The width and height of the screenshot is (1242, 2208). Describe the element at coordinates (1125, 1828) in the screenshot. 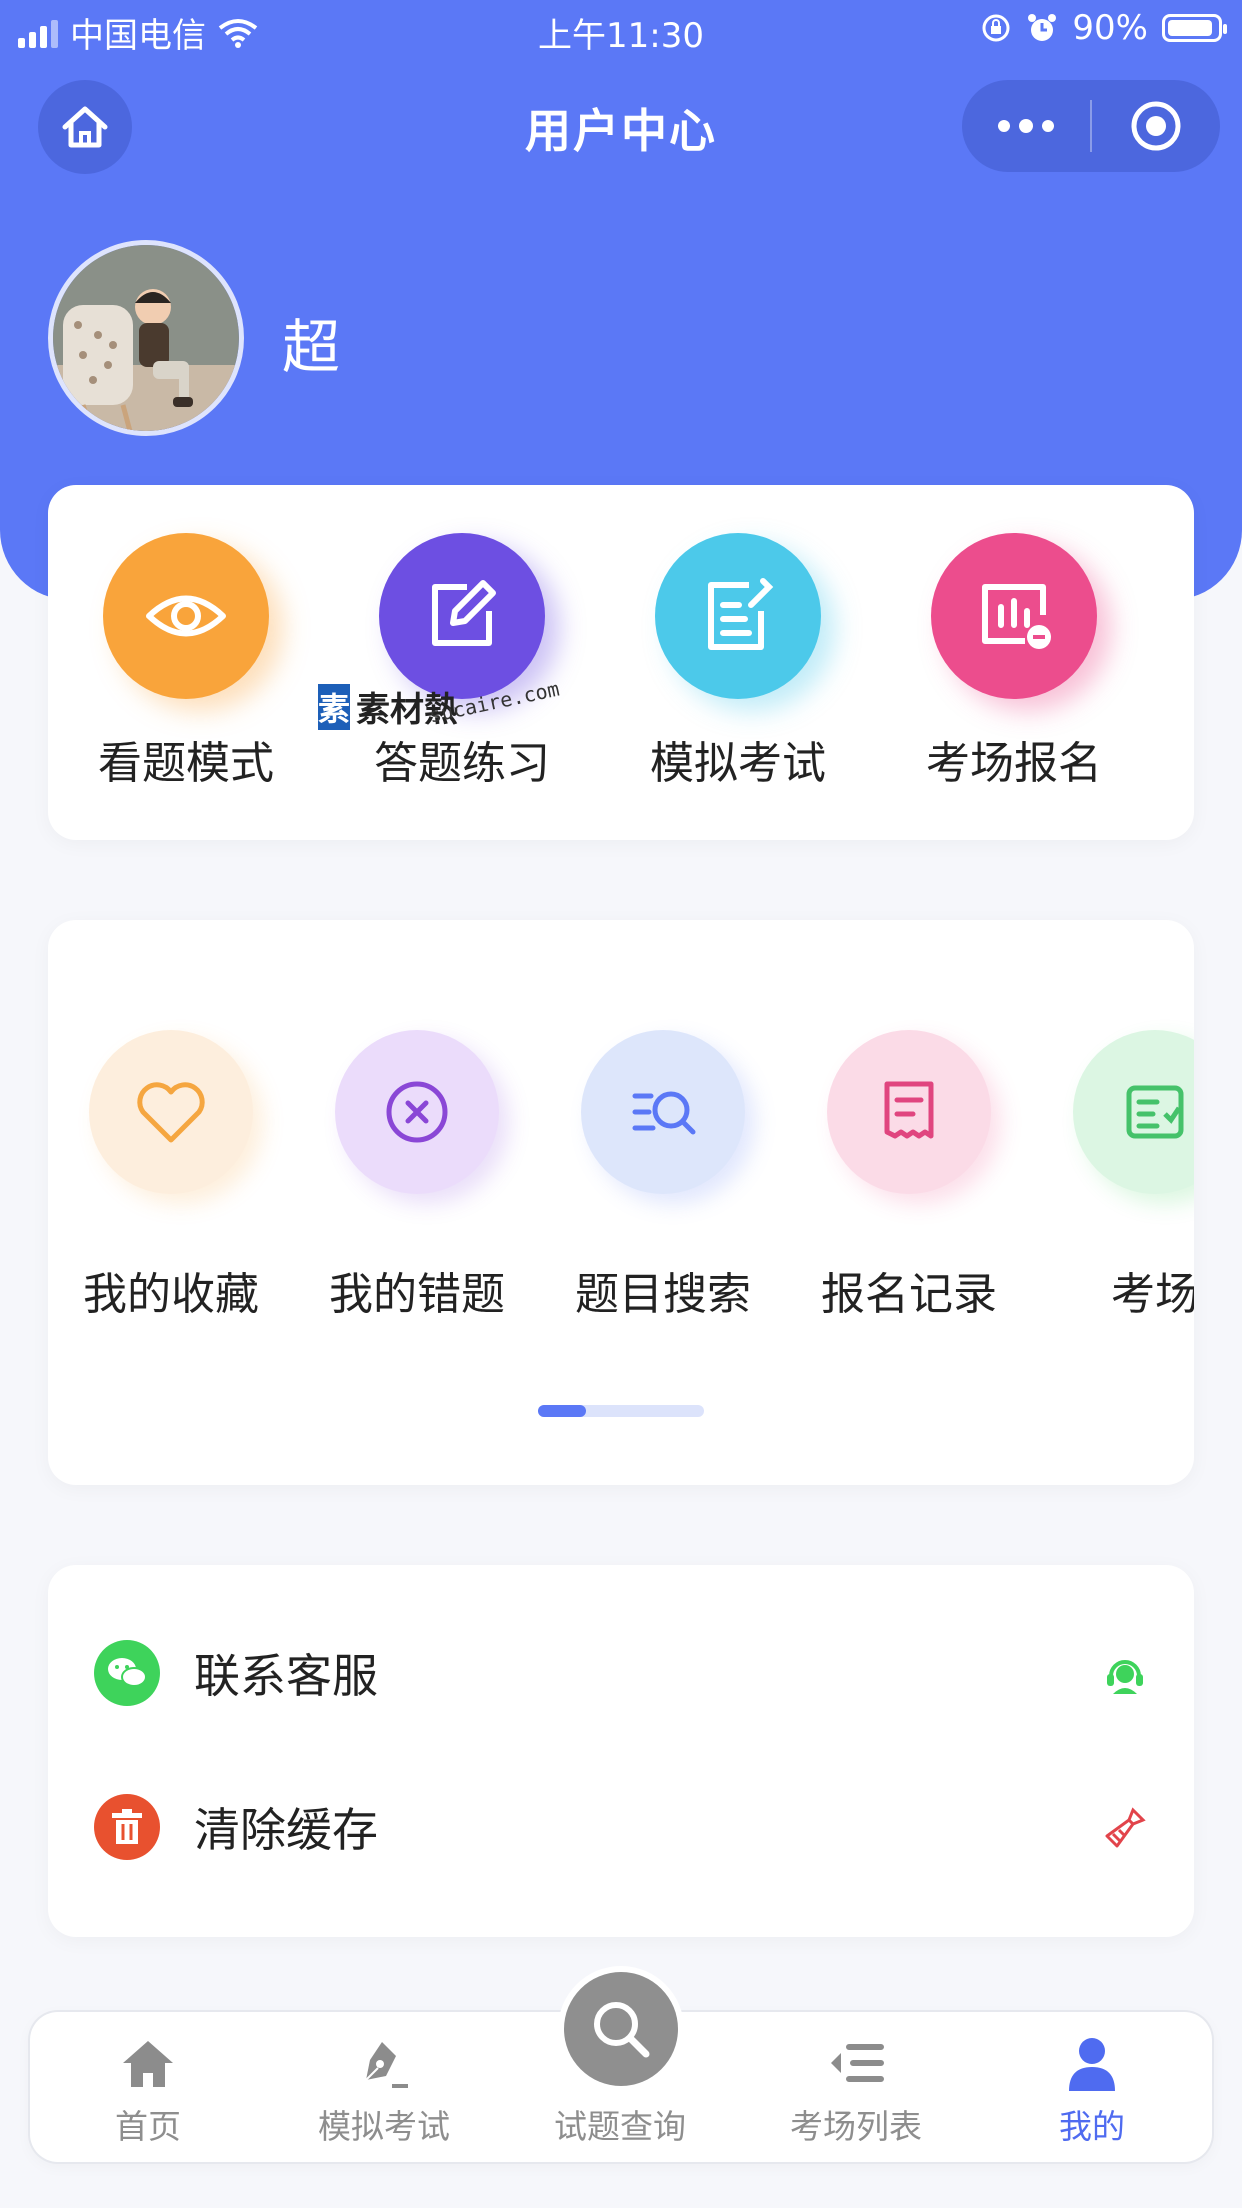

I see `broom-icon` at that location.